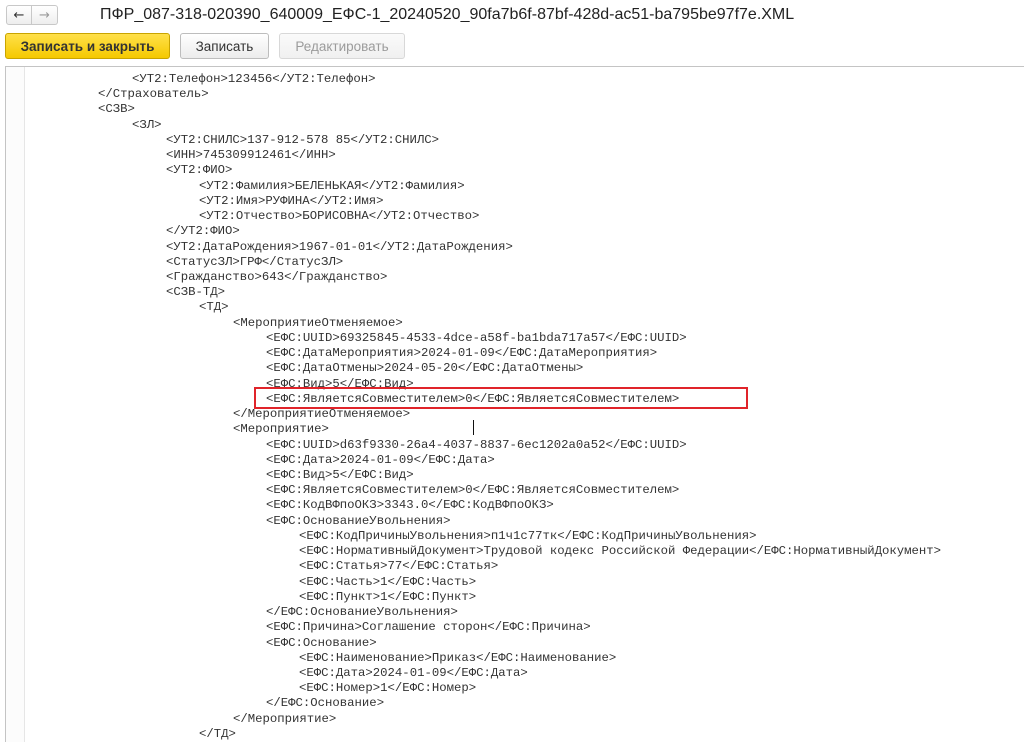  I want to click on xml-line: <Гражданство>643</Гражданство>, so click(277, 276).